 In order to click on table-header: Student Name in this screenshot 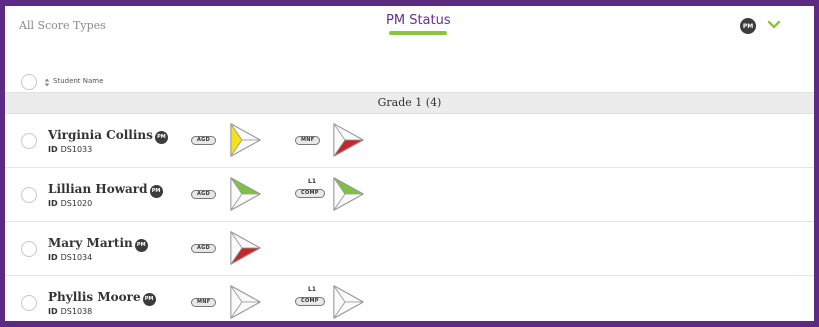, I will do `click(409, 82)`.